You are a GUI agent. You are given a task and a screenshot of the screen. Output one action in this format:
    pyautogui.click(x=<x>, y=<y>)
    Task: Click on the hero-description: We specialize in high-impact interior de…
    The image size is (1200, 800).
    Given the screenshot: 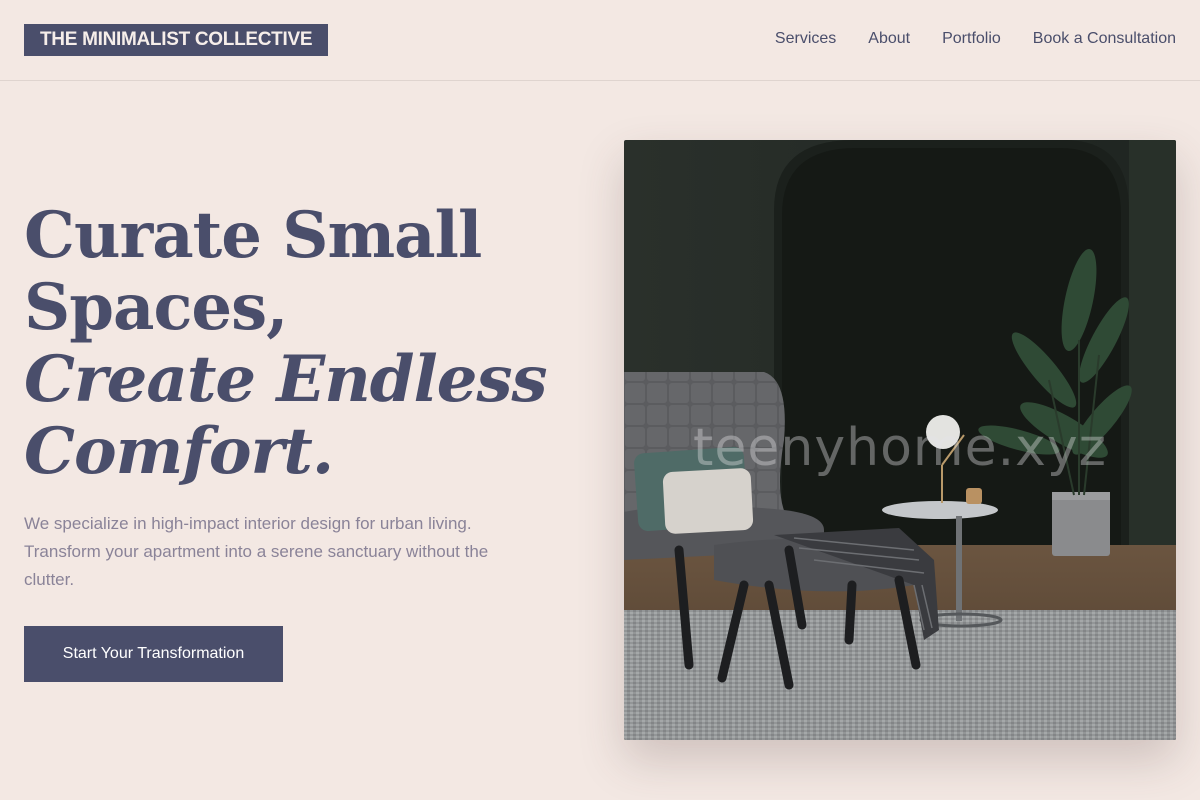 What is the action you would take?
    pyautogui.click(x=256, y=551)
    